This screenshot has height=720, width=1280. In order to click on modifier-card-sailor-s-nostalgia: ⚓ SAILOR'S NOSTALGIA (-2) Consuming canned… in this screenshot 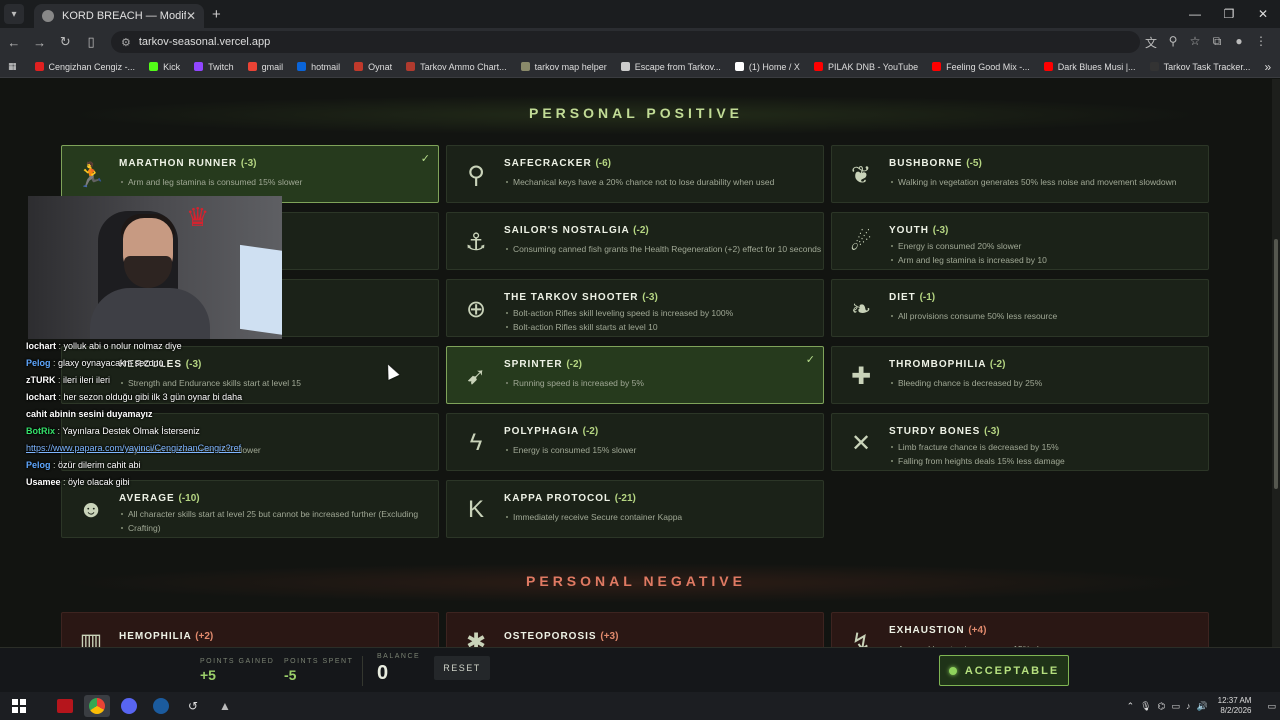, I will do `click(635, 241)`.